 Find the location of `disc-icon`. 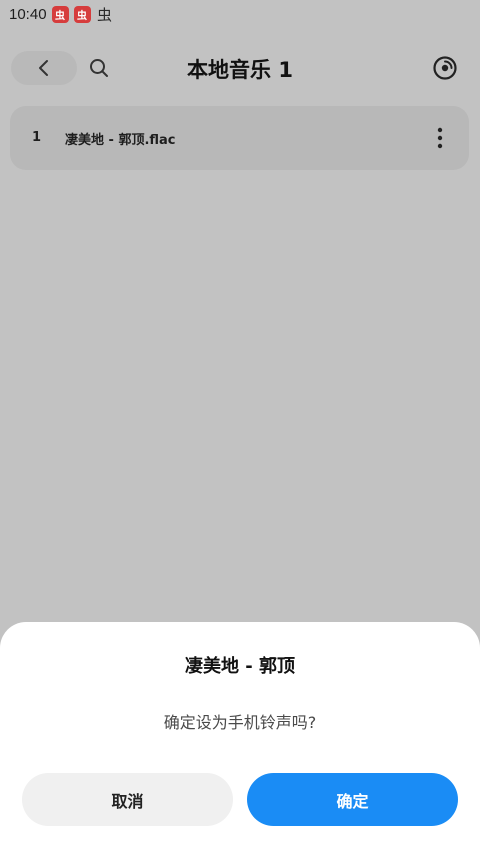

disc-icon is located at coordinates (445, 68).